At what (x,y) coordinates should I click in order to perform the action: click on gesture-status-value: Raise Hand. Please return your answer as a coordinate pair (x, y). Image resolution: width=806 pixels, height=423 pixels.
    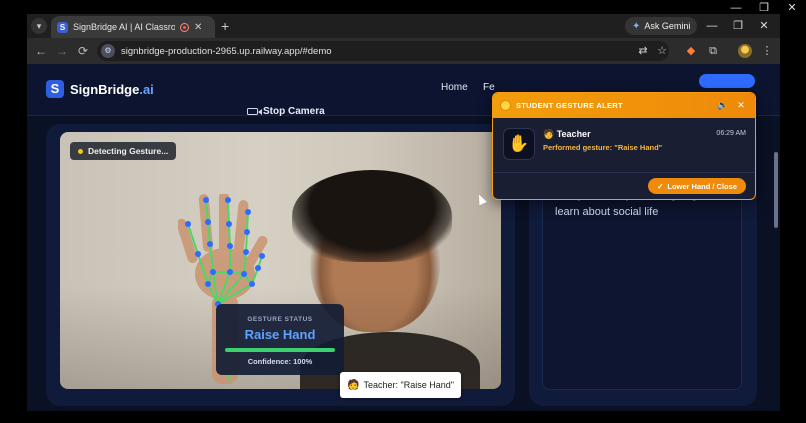
    Looking at the image, I should click on (280, 334).